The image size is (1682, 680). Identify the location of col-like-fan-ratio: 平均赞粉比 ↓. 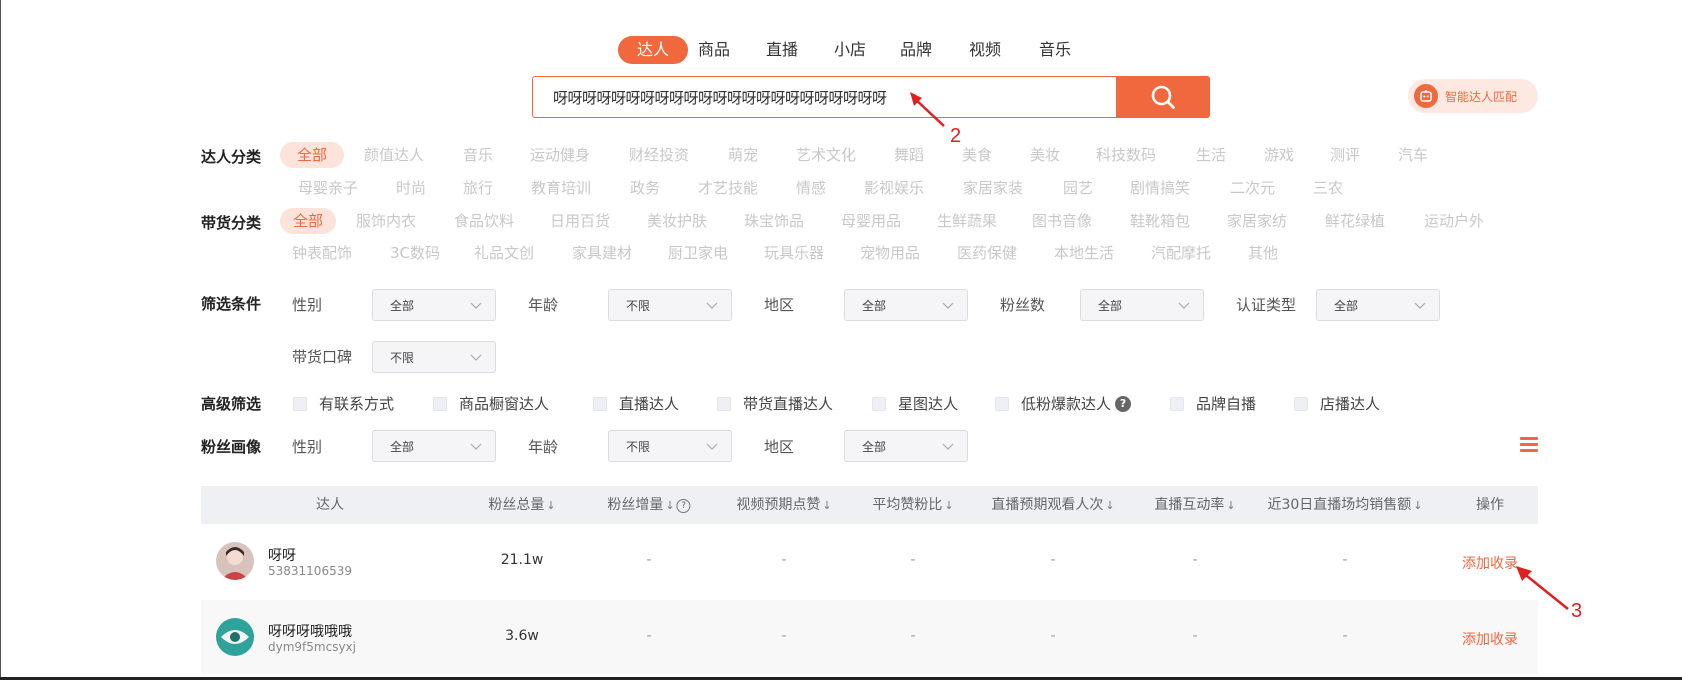
(912, 505).